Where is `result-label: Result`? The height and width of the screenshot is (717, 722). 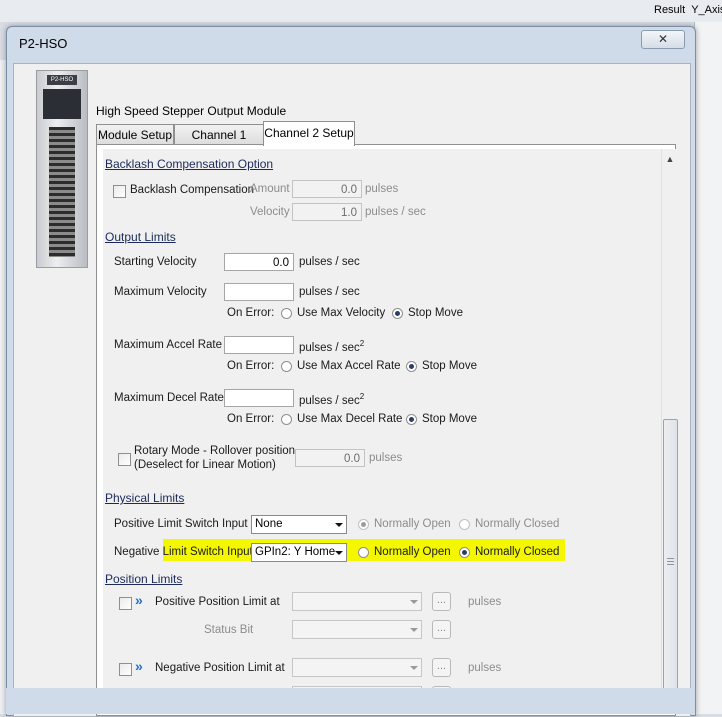 result-label: Result is located at coordinates (670, 10).